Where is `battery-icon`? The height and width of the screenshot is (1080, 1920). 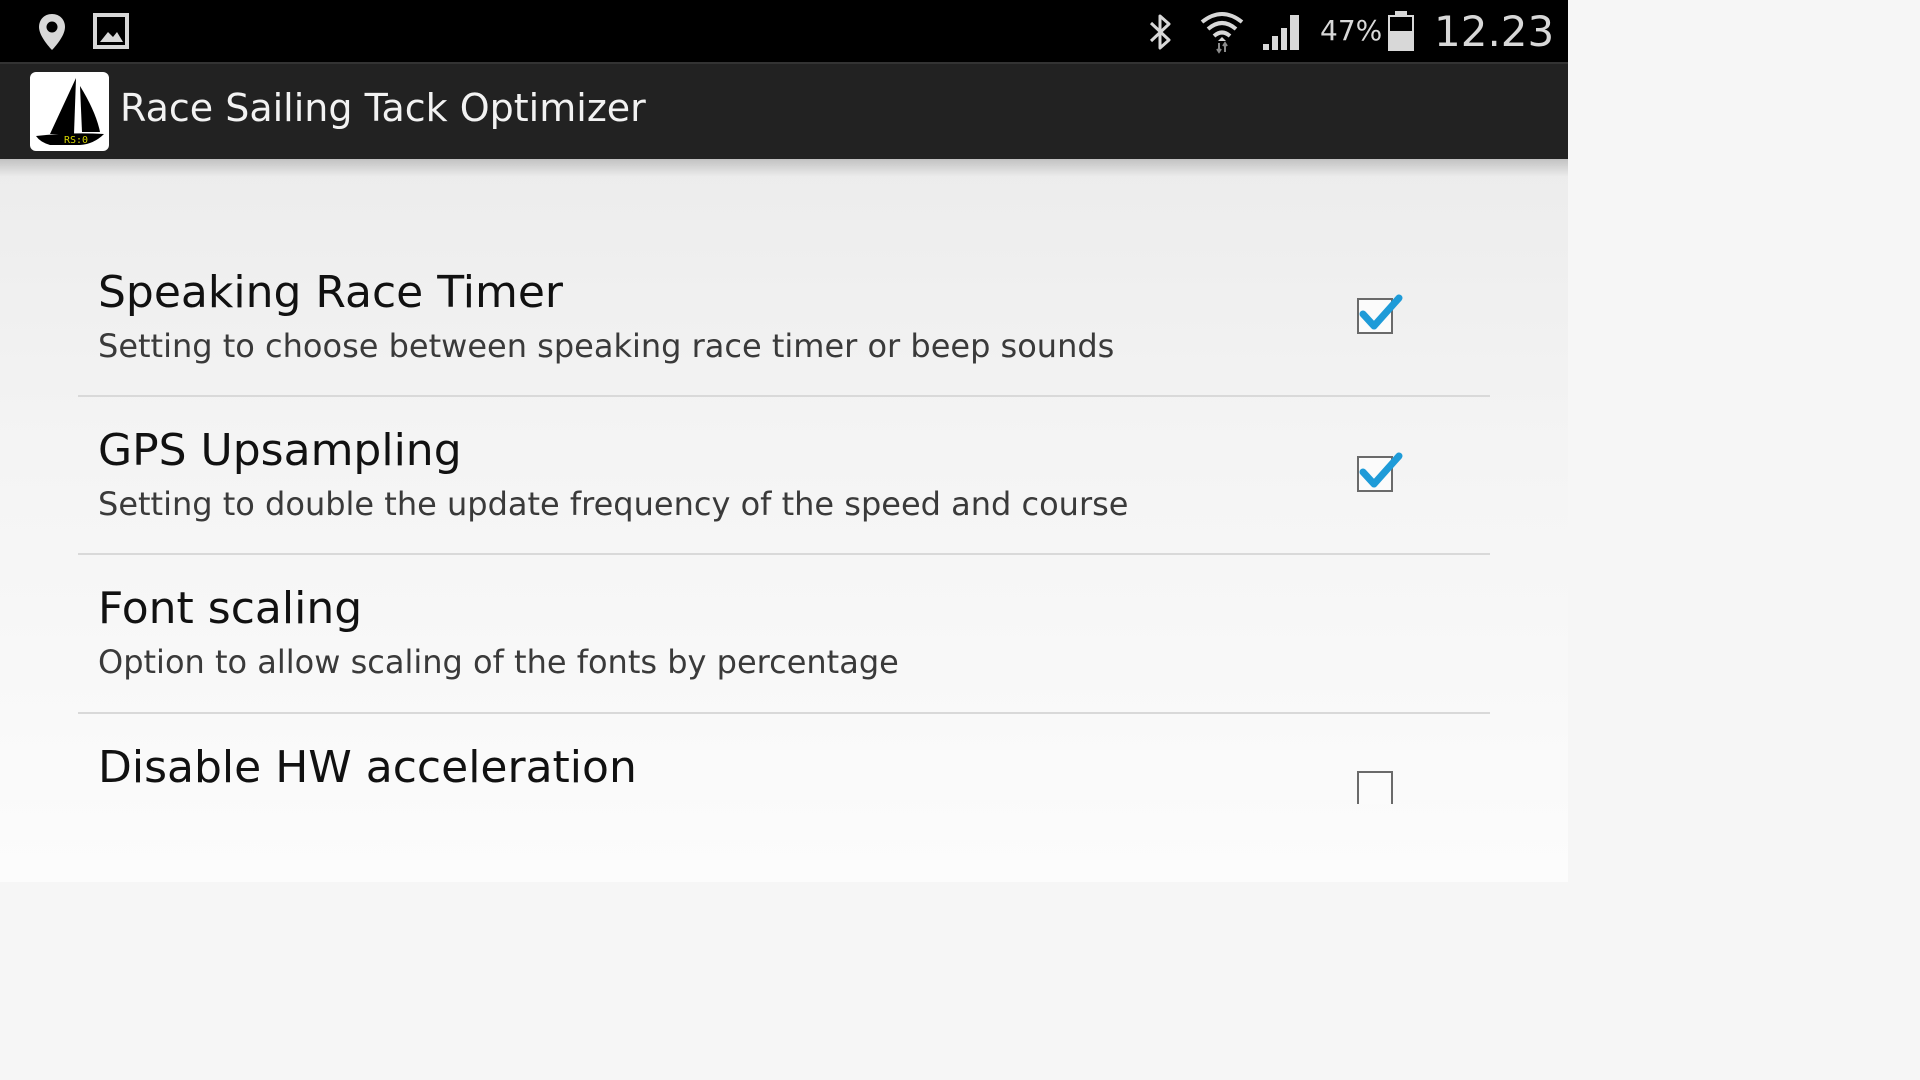
battery-icon is located at coordinates (1401, 31).